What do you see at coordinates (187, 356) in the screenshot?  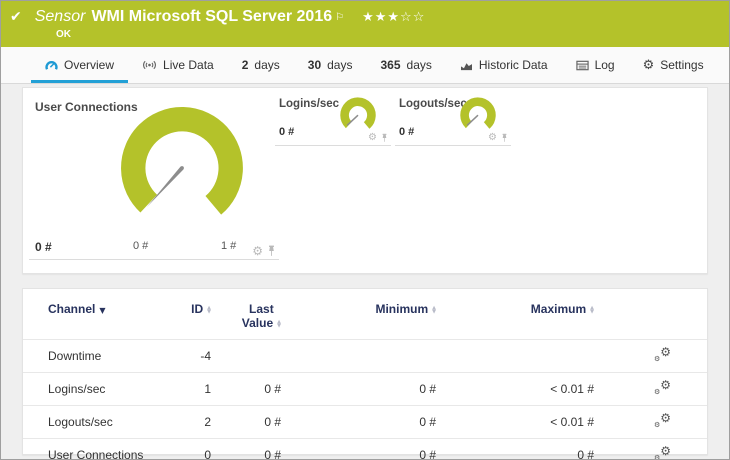 I see `channel-id: -4` at bounding box center [187, 356].